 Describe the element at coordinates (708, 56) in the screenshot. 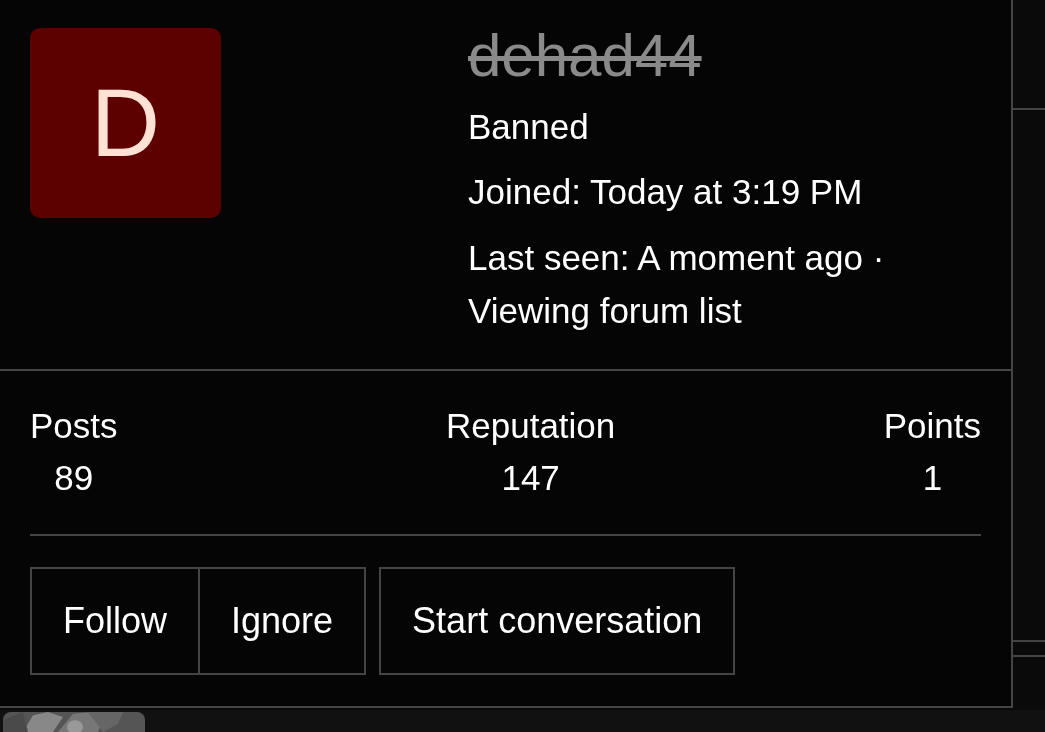

I see `username: dehad44` at that location.